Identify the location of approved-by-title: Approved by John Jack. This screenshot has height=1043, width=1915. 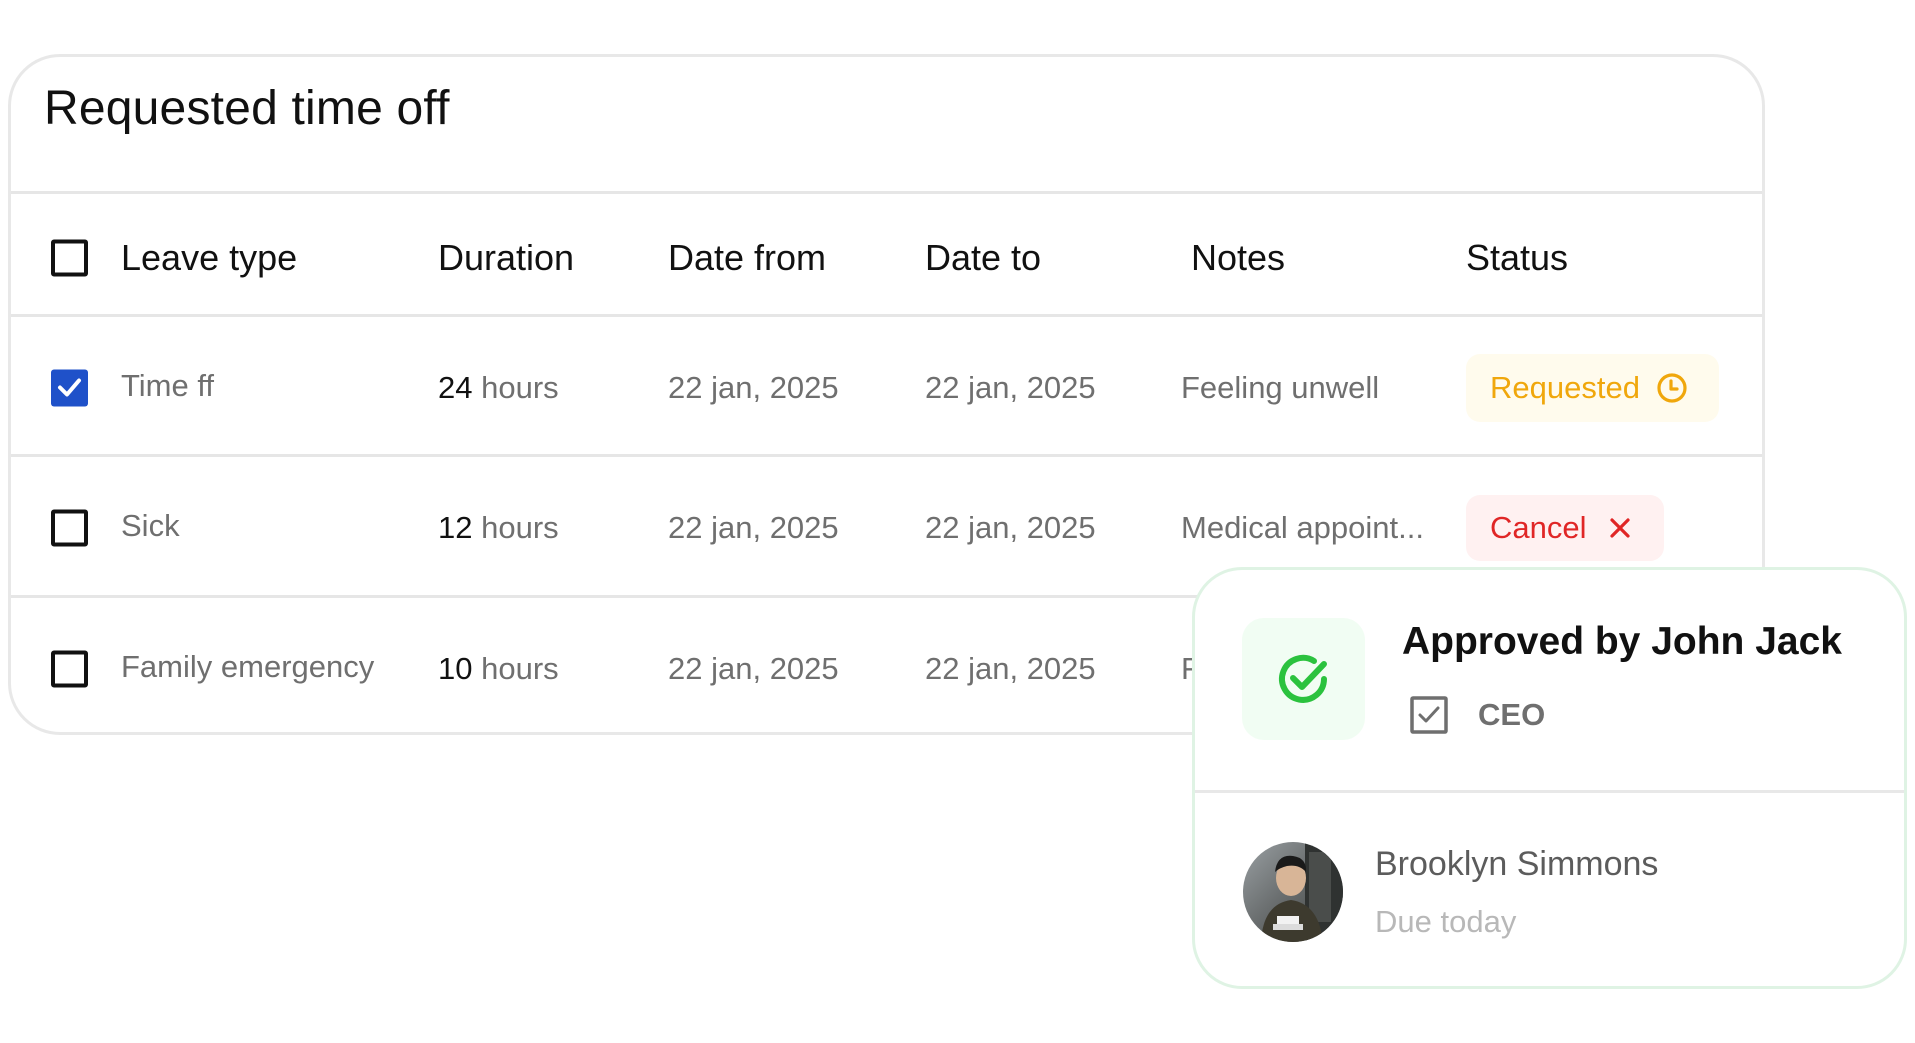
(1622, 641).